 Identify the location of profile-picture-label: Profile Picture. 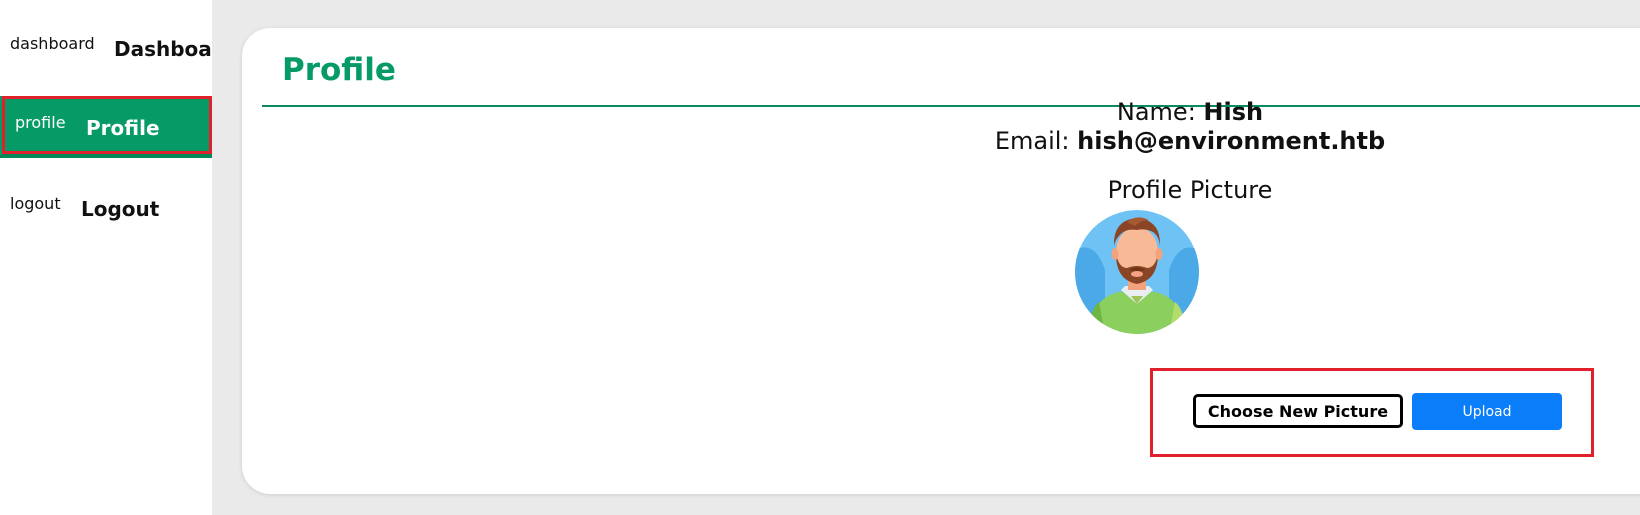
(1190, 190).